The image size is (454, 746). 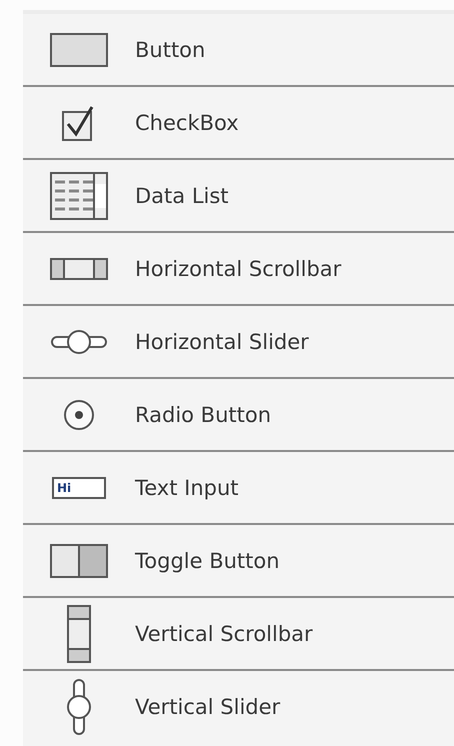 I want to click on component-label: Vertical Scrollbar, so click(x=224, y=634).